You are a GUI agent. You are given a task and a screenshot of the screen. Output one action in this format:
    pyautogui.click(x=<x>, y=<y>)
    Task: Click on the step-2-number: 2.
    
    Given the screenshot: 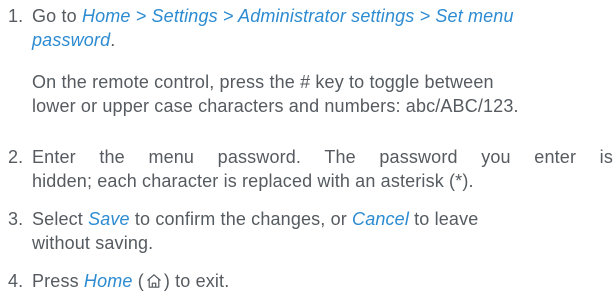 What is the action you would take?
    pyautogui.click(x=16, y=157)
    